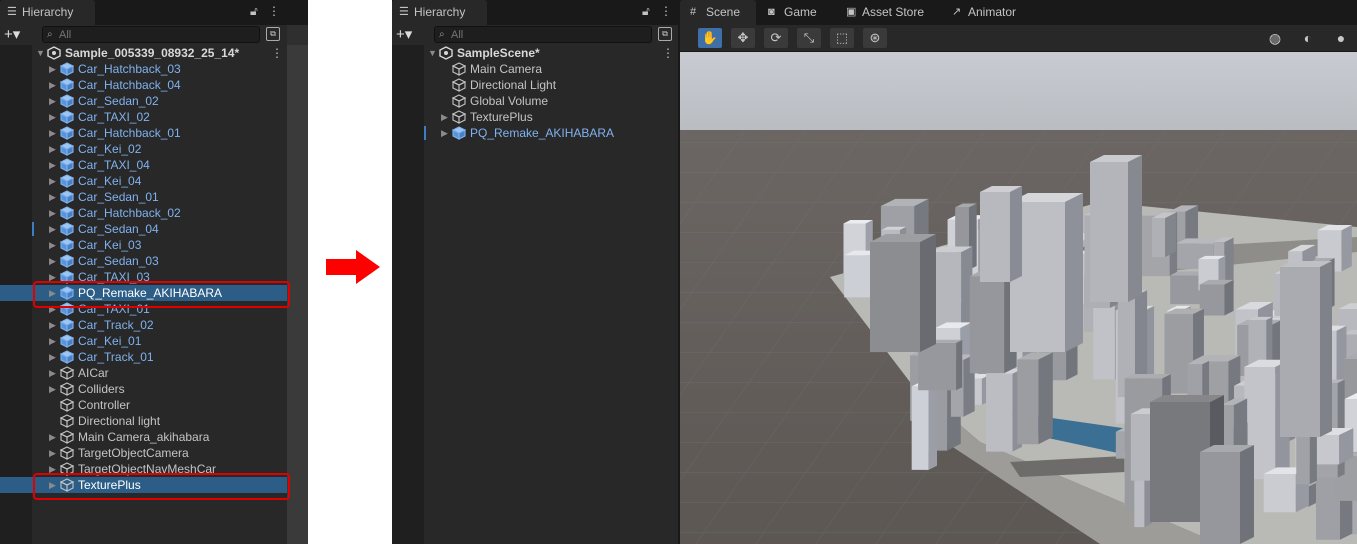 This screenshot has height=544, width=1357. Describe the element at coordinates (161, 486) in the screenshot. I see `highlight-box-textureplus` at that location.